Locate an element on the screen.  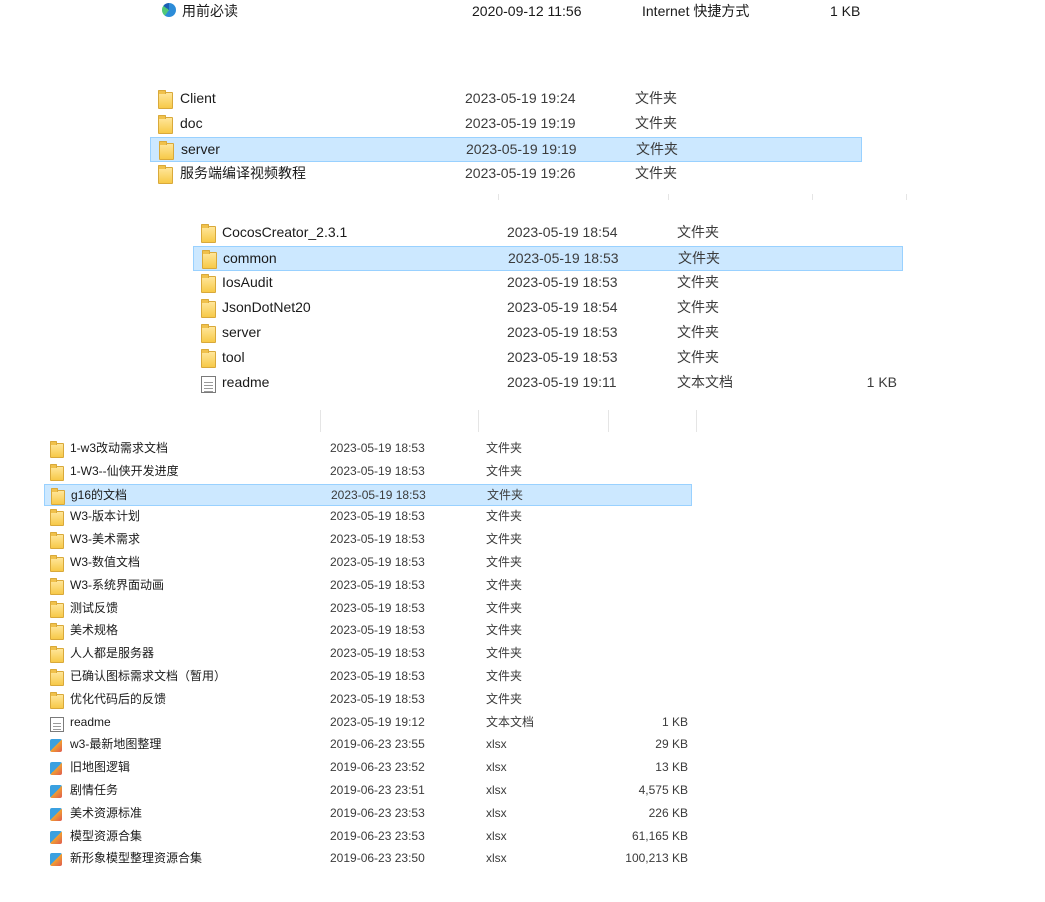
file-row: Client 2023-05-19 19:24 文件夹 is located at coordinates (506, 99).